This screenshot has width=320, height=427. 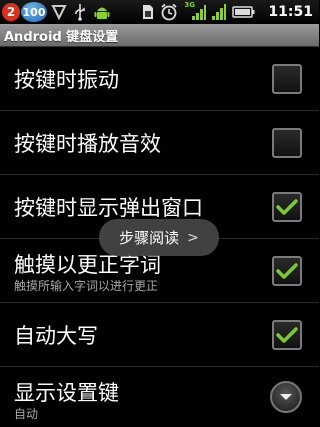 I want to click on setting-title: 按键时振动, so click(x=66, y=80).